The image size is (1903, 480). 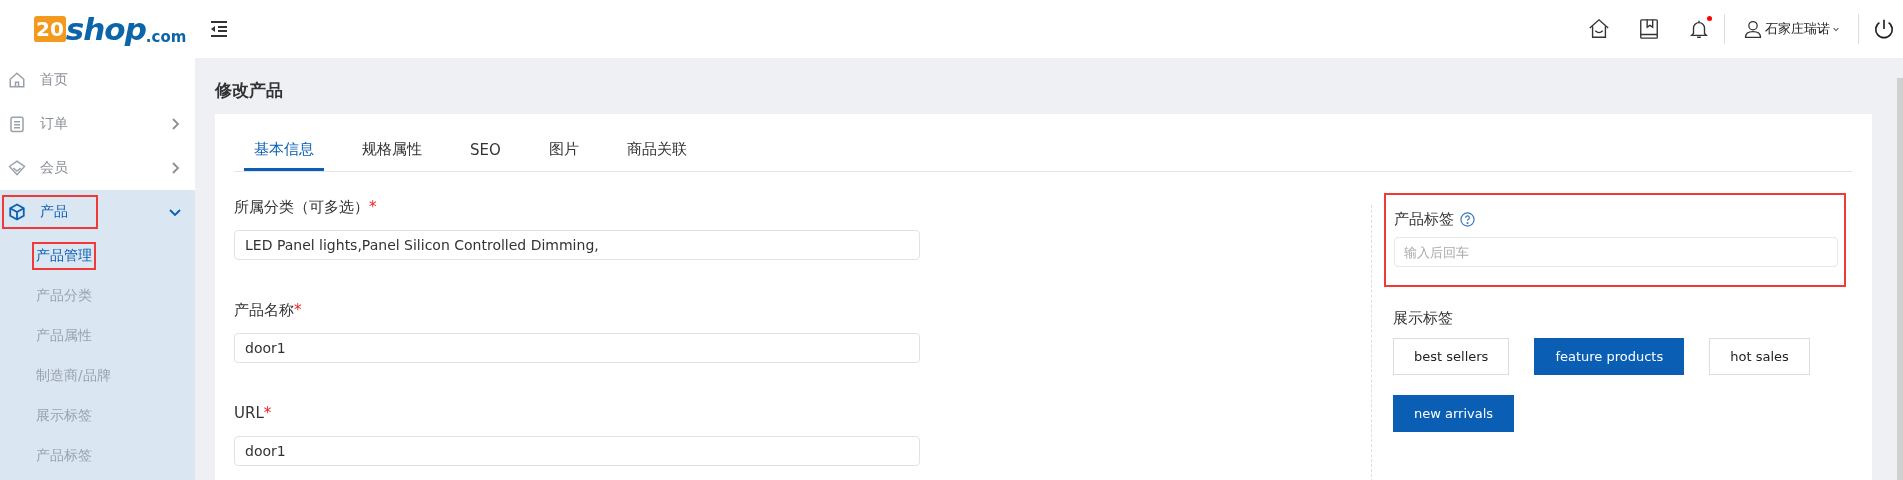 What do you see at coordinates (1791, 29) in the screenshot?
I see `user-menu: 石家庄瑞诺` at bounding box center [1791, 29].